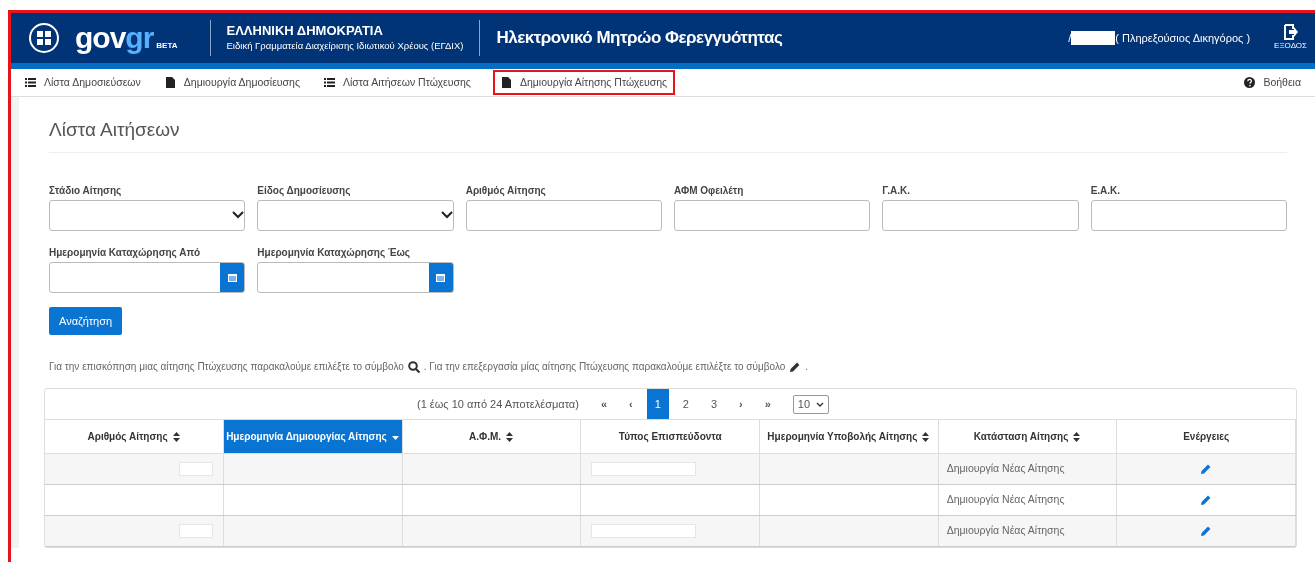 This screenshot has width=1315, height=562. What do you see at coordinates (232, 82) in the screenshot?
I see `nav-link: Δημιουργία Δημοσίευσης` at bounding box center [232, 82].